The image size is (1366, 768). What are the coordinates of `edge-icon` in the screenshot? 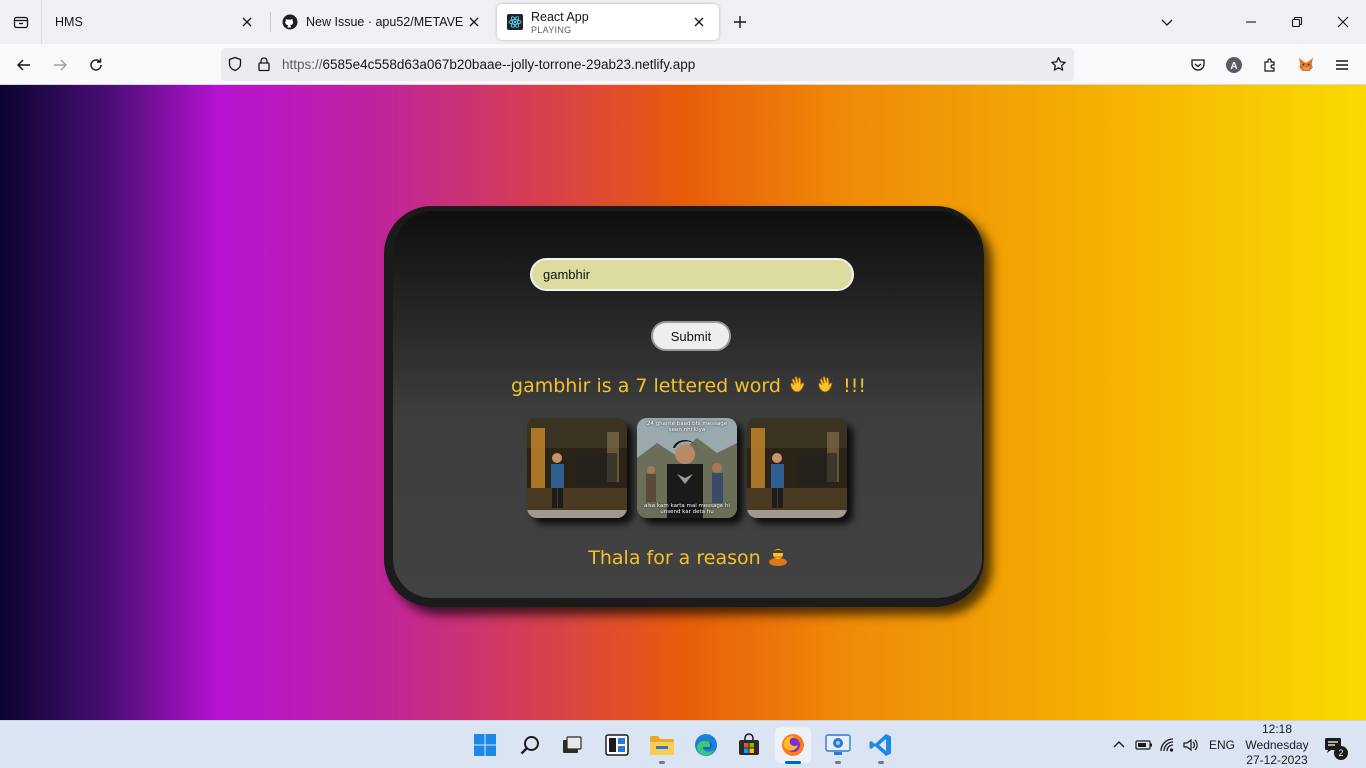 It's located at (706, 745).